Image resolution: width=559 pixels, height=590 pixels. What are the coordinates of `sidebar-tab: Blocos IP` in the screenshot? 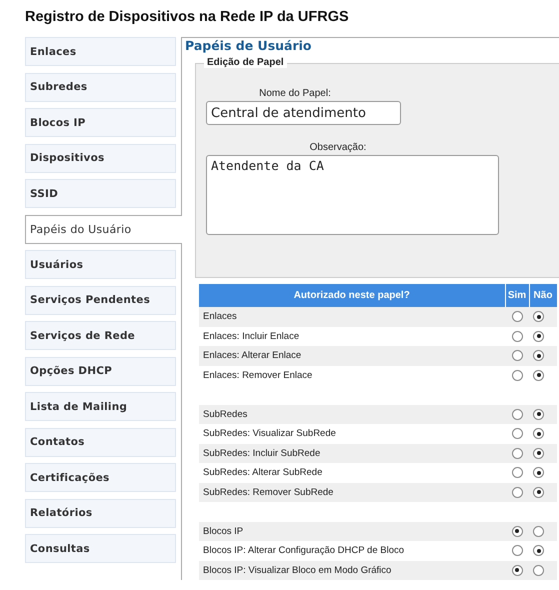 It's located at (100, 122).